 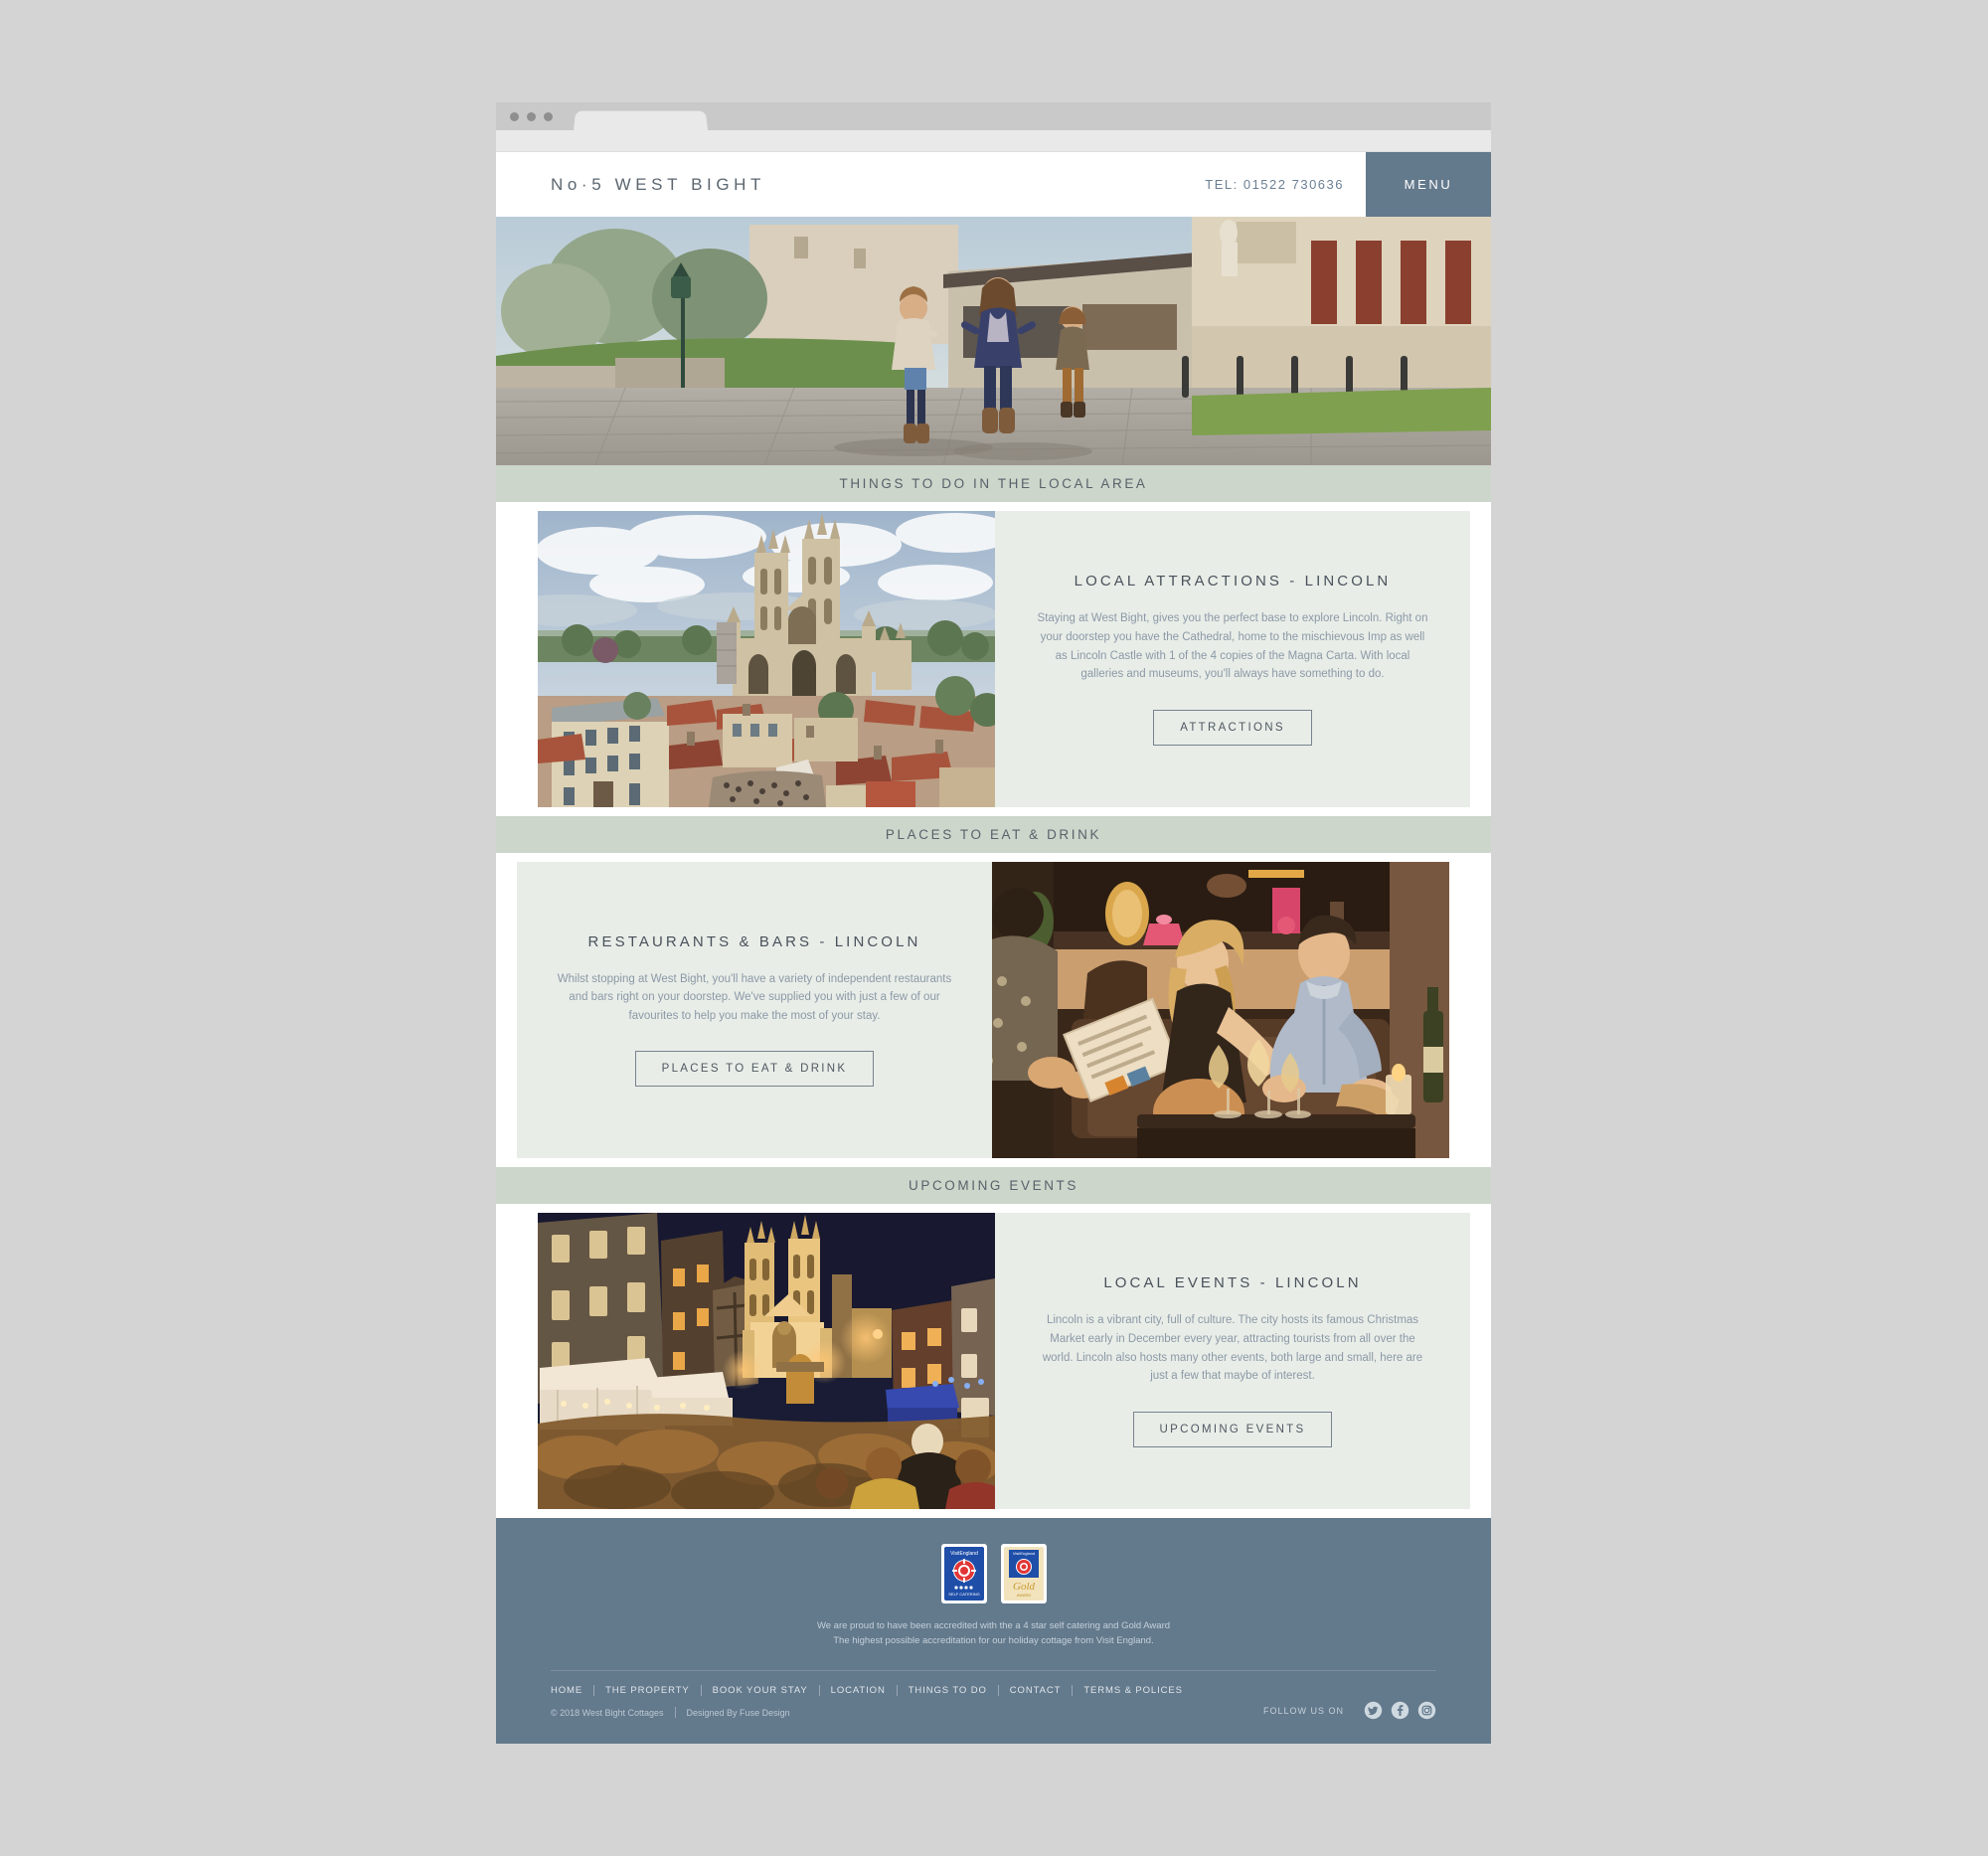 What do you see at coordinates (641, 120) in the screenshot?
I see `browser-tab` at bounding box center [641, 120].